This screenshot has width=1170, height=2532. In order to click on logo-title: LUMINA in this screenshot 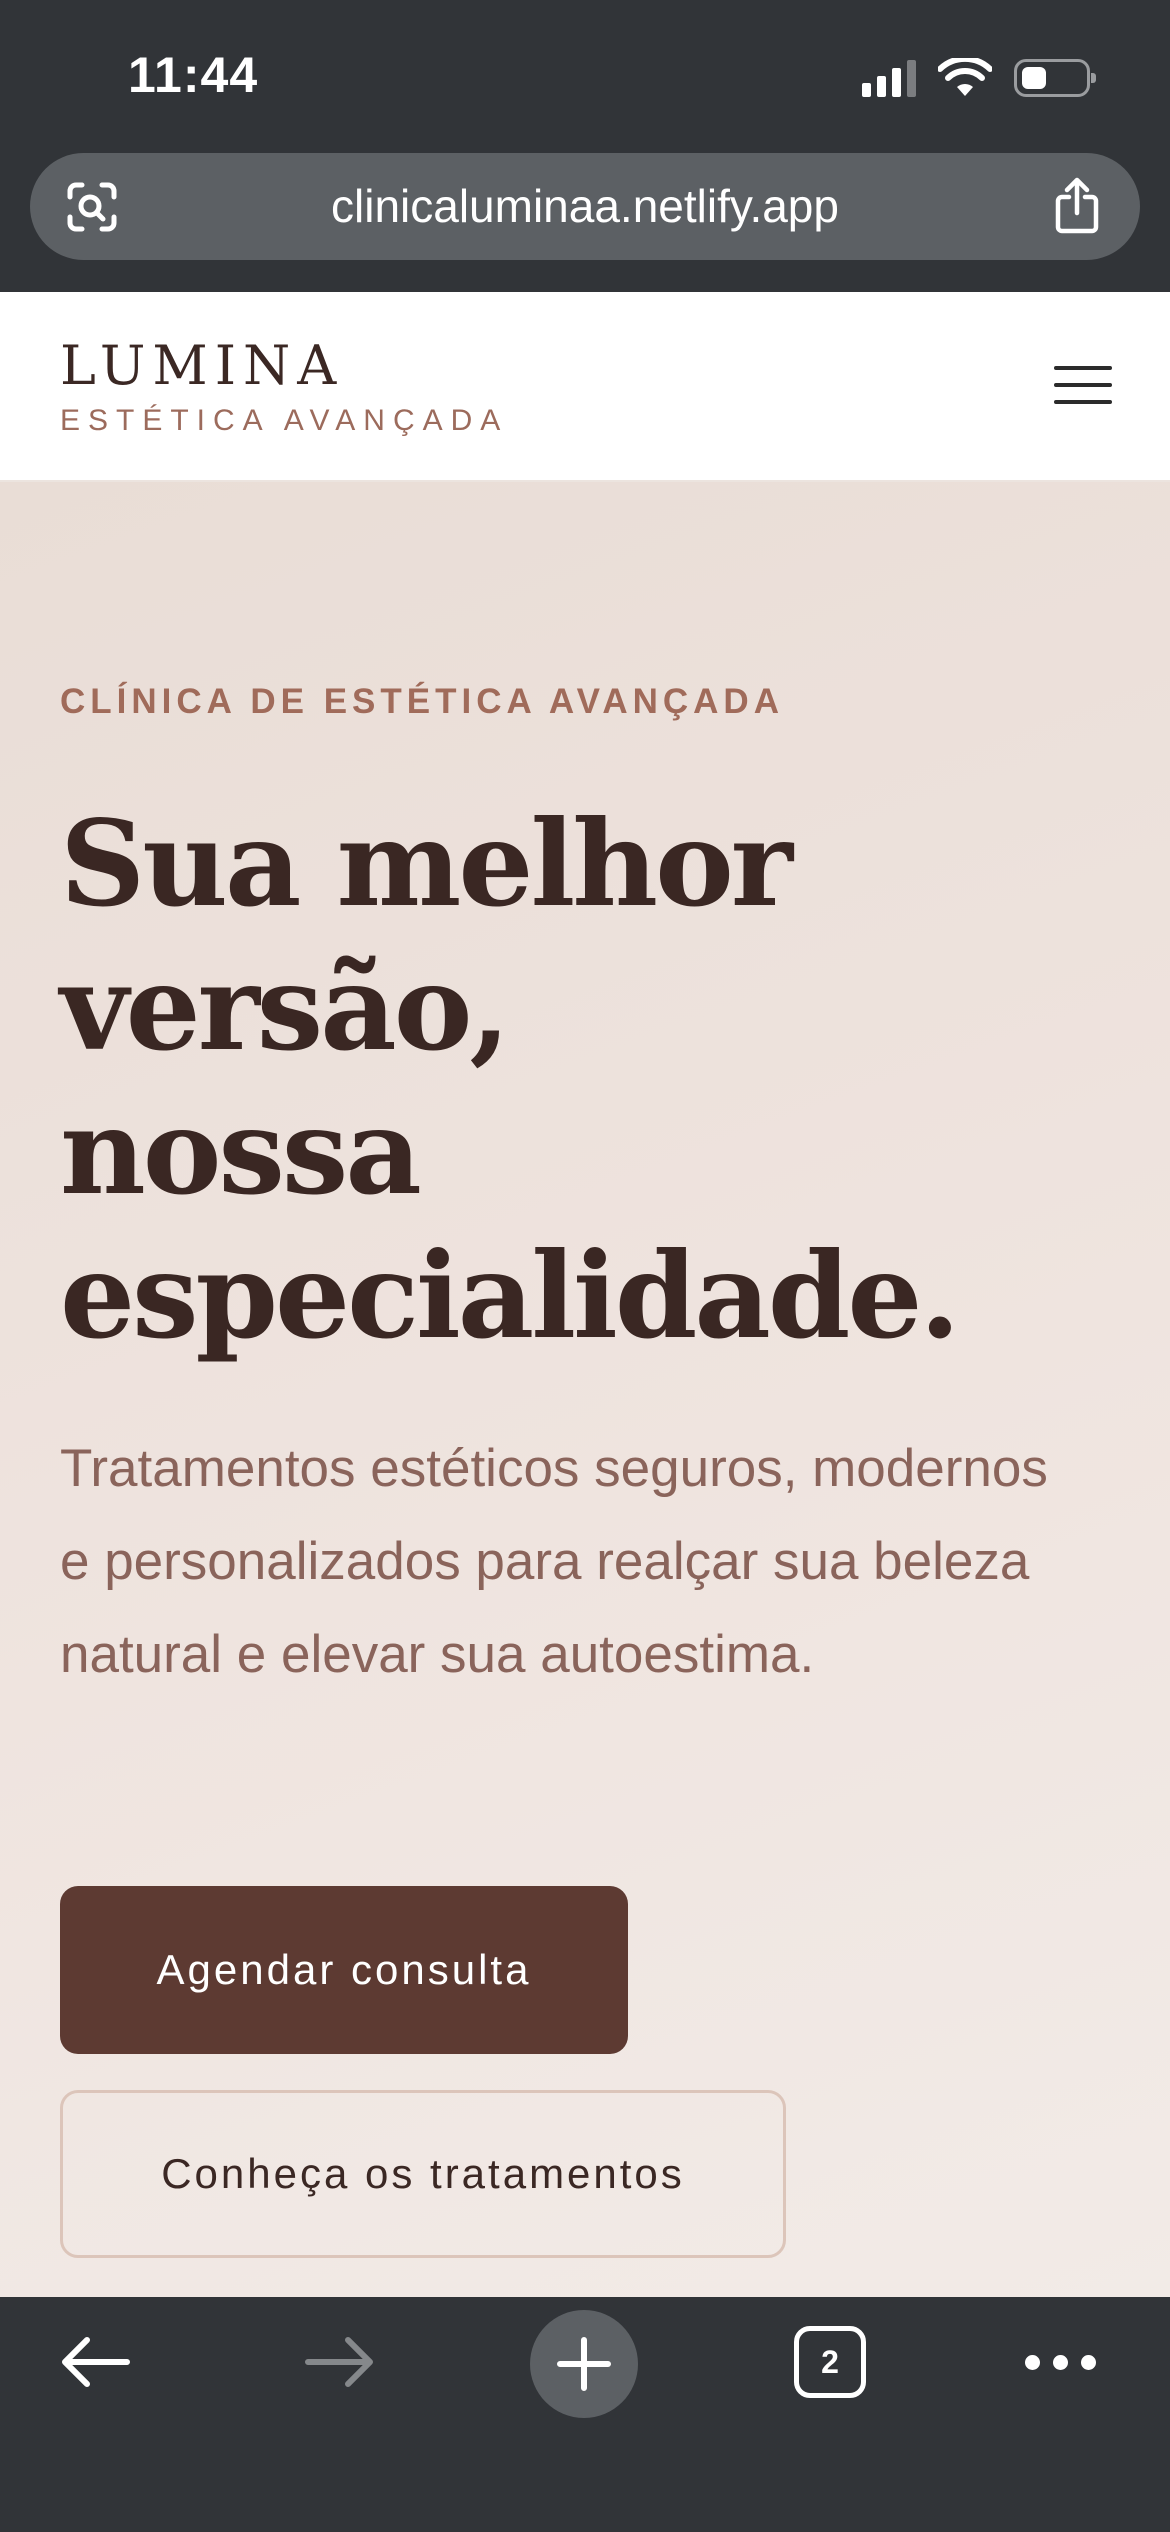, I will do `click(201, 365)`.